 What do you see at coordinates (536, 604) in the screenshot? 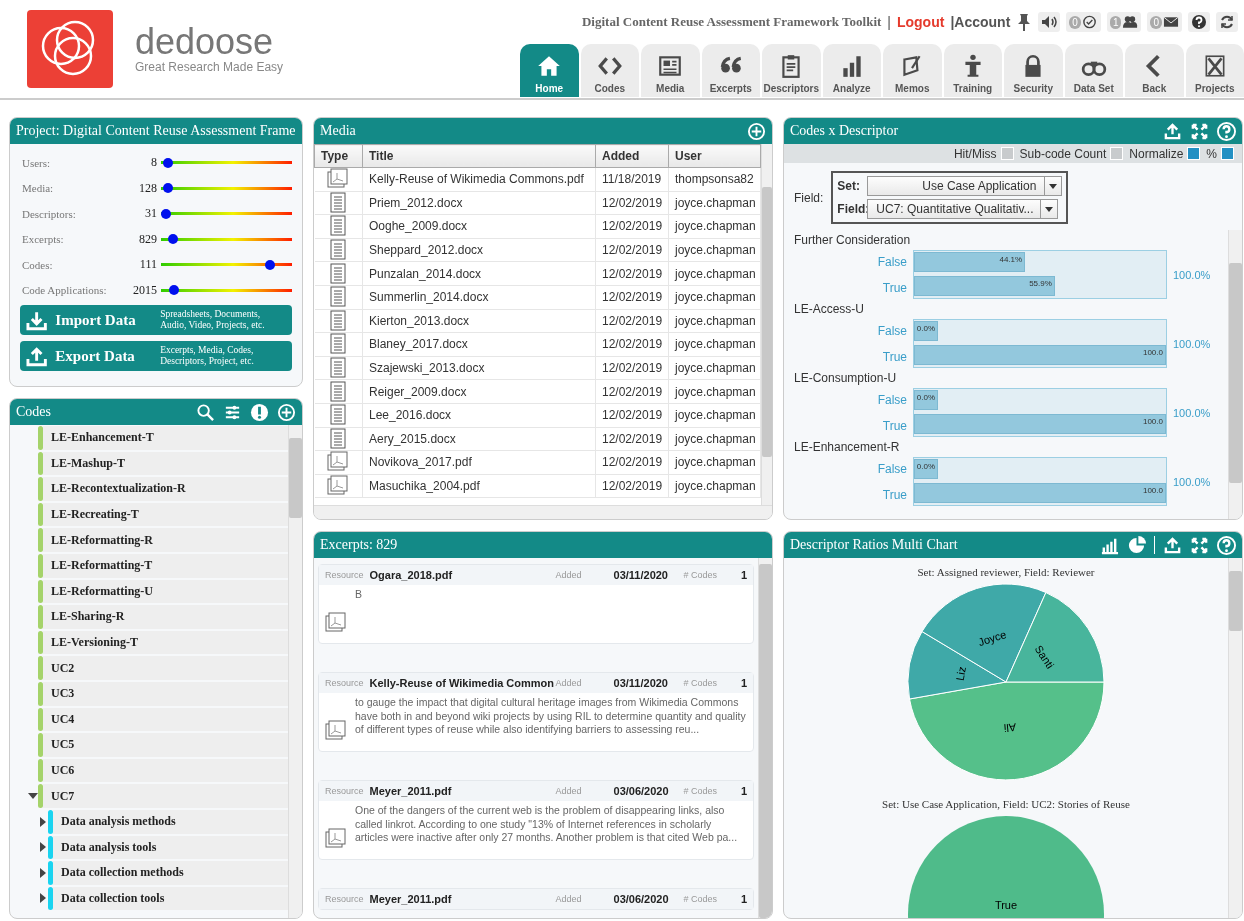
I see `excerpt-card: Resource Ogara_2018.pdf Added 03/11/2020 # Codes 1 B` at bounding box center [536, 604].